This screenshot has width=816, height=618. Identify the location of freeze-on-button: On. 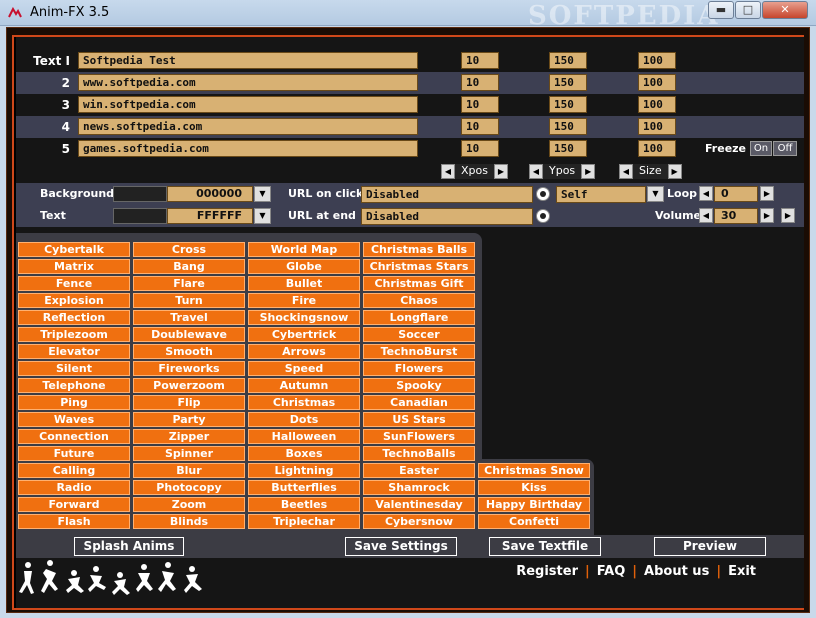
(761, 148).